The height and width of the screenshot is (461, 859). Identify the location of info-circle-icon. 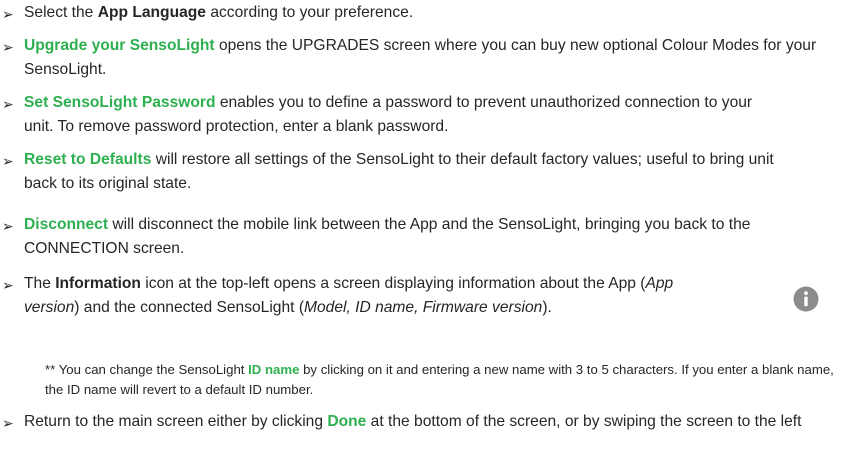
(806, 299).